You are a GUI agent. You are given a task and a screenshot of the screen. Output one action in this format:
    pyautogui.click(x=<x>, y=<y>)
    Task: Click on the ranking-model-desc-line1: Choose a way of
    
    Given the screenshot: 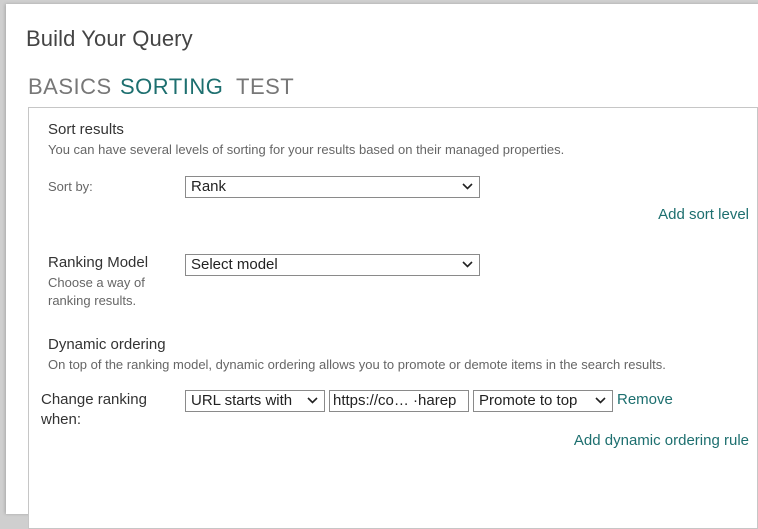 What is the action you would take?
    pyautogui.click(x=96, y=282)
    